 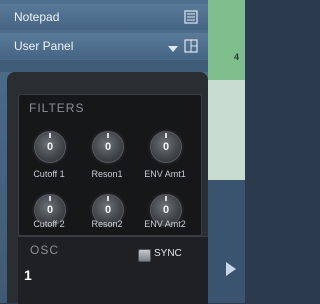 I want to click on env-amt2-label: ENV Amt2, so click(x=165, y=224).